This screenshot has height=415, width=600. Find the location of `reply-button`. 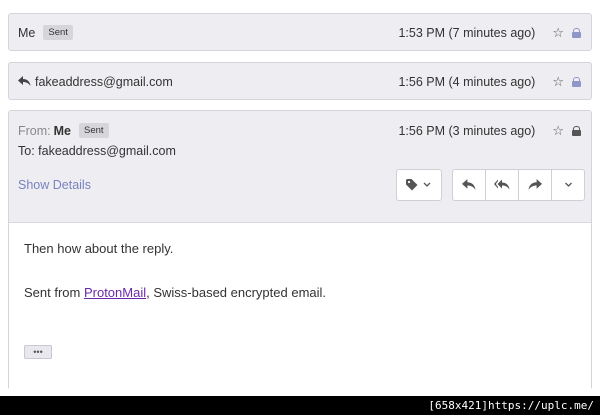

reply-button is located at coordinates (469, 185).